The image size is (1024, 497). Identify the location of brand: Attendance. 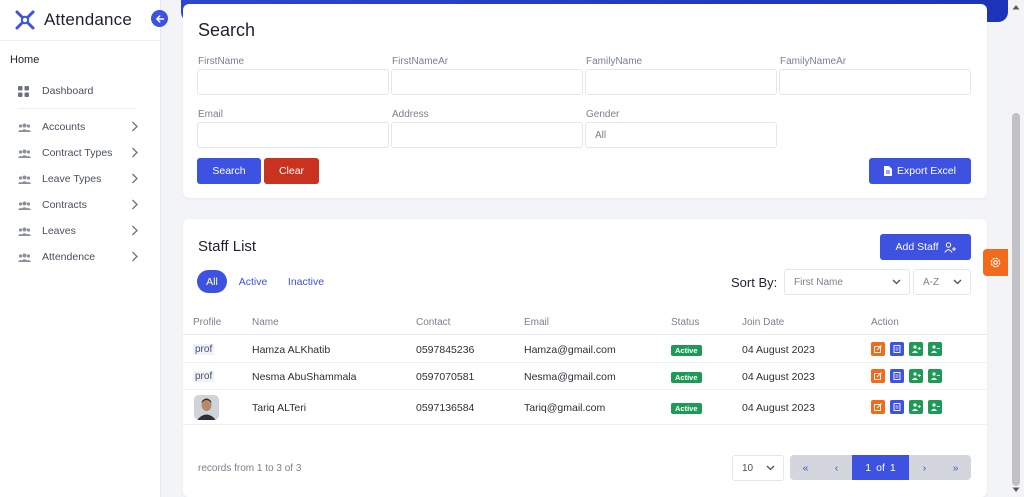
(73, 20).